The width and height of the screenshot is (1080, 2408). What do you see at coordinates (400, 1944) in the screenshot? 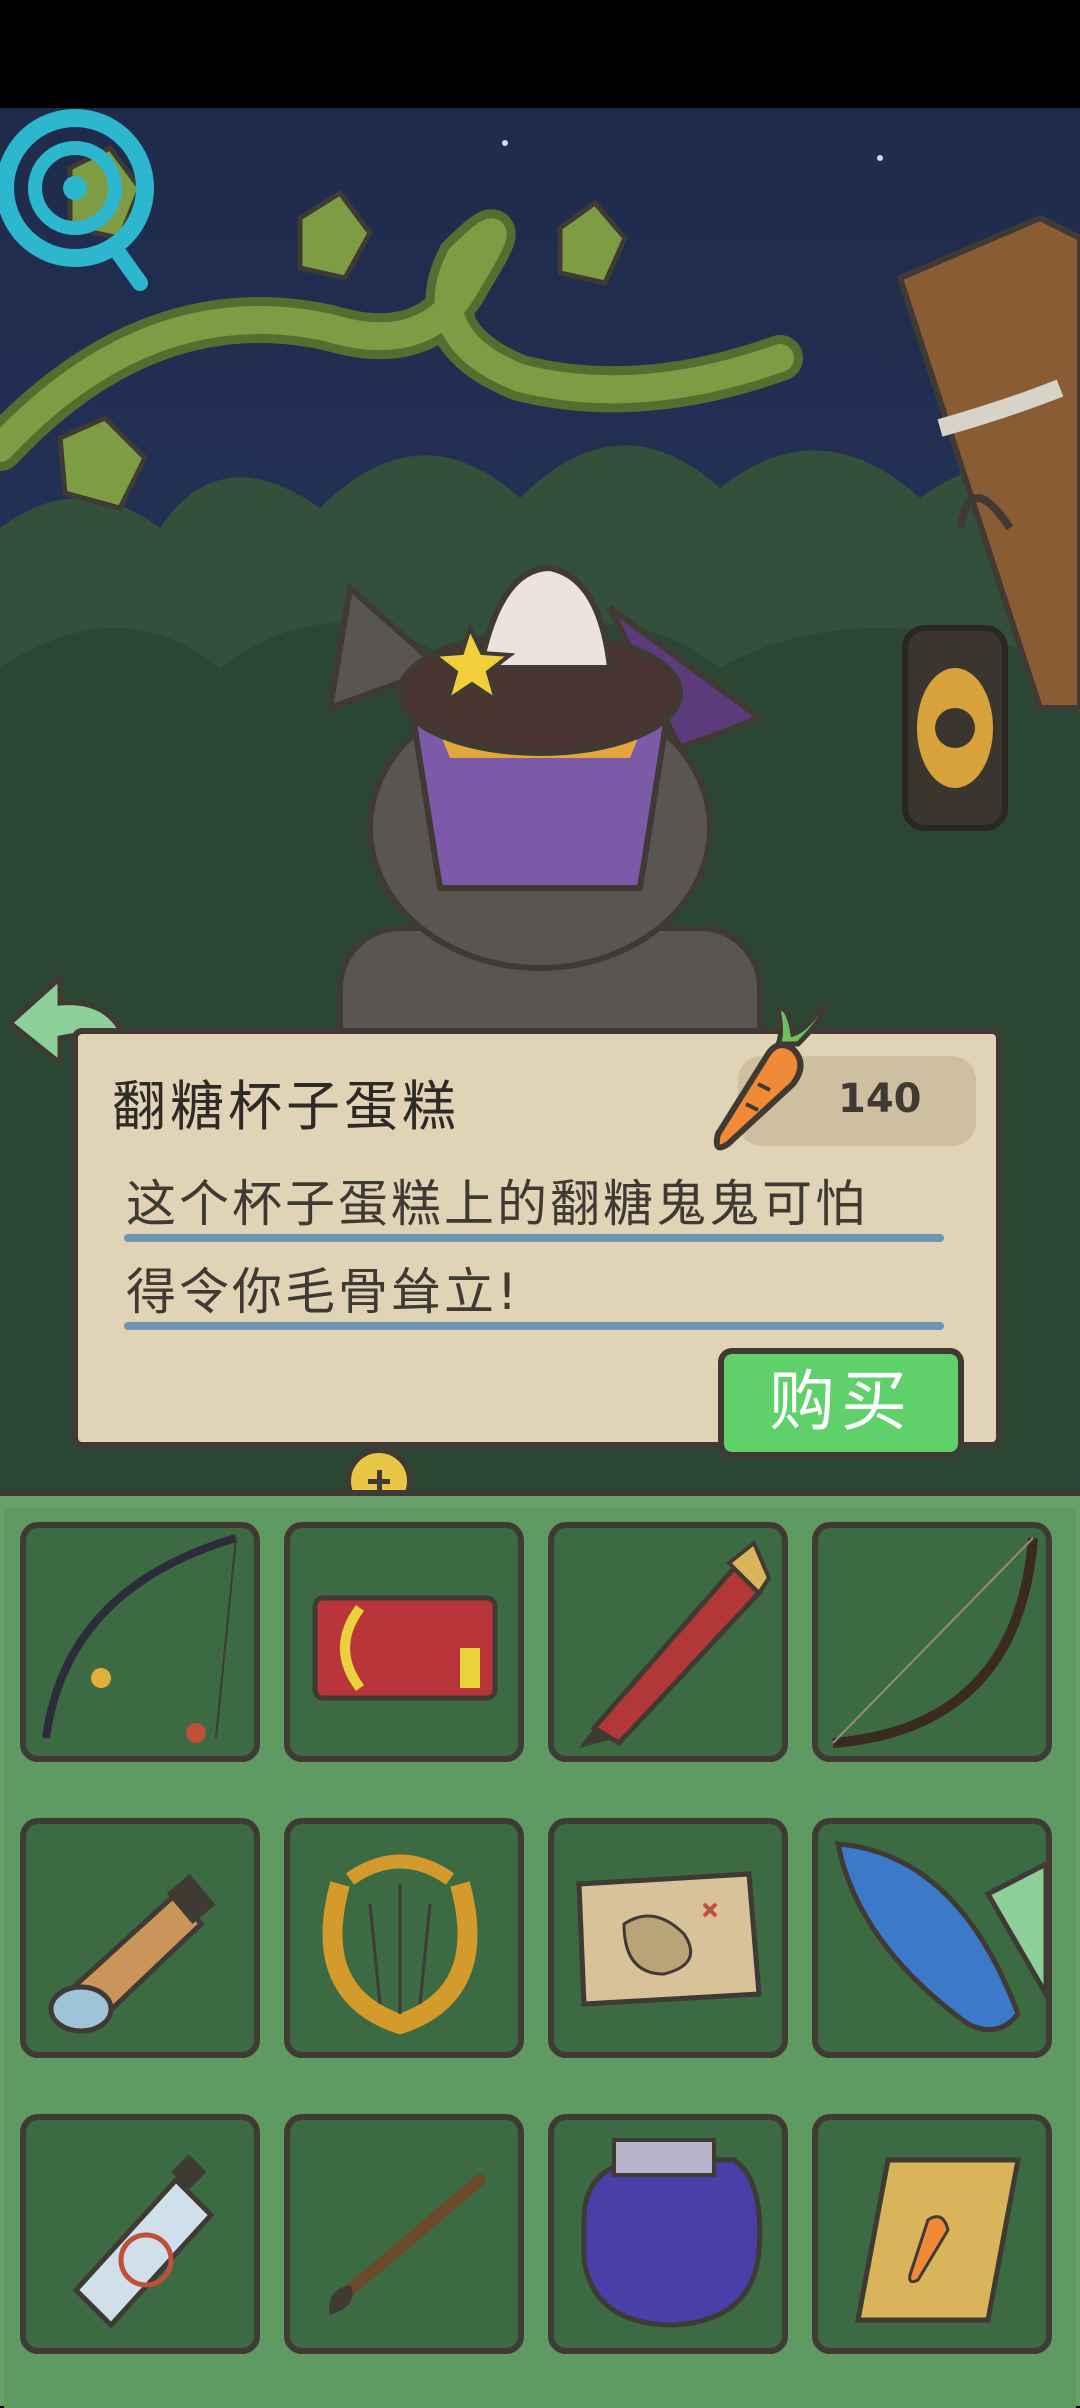
I see `lyre-icon` at bounding box center [400, 1944].